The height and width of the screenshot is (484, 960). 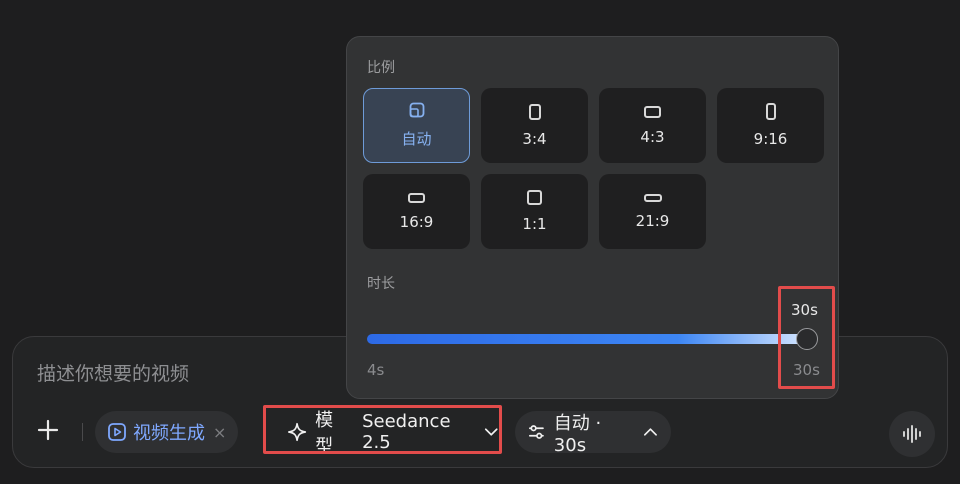 I want to click on settings-summary: 自动 · 30s, so click(x=577, y=434).